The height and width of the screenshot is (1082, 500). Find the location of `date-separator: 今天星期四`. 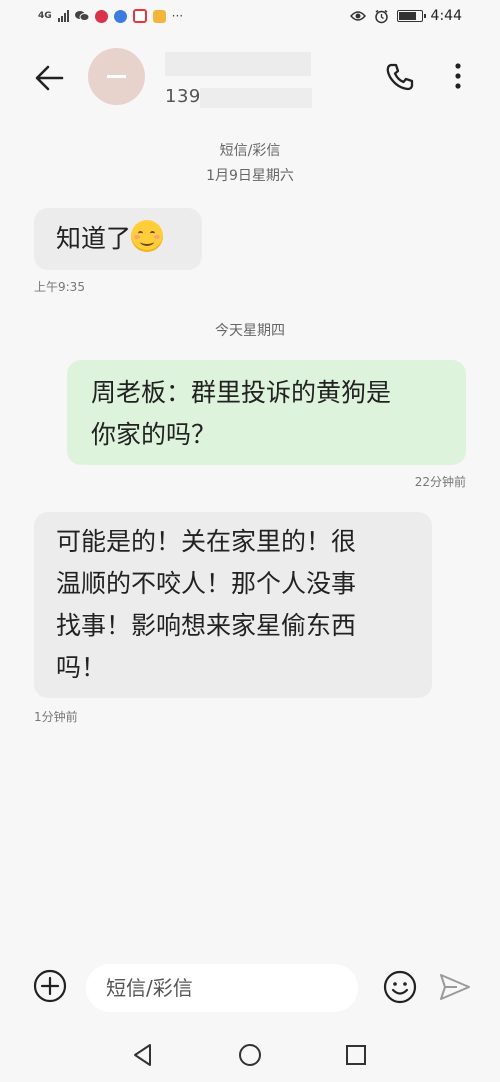

date-separator: 今天星期四 is located at coordinates (250, 331).